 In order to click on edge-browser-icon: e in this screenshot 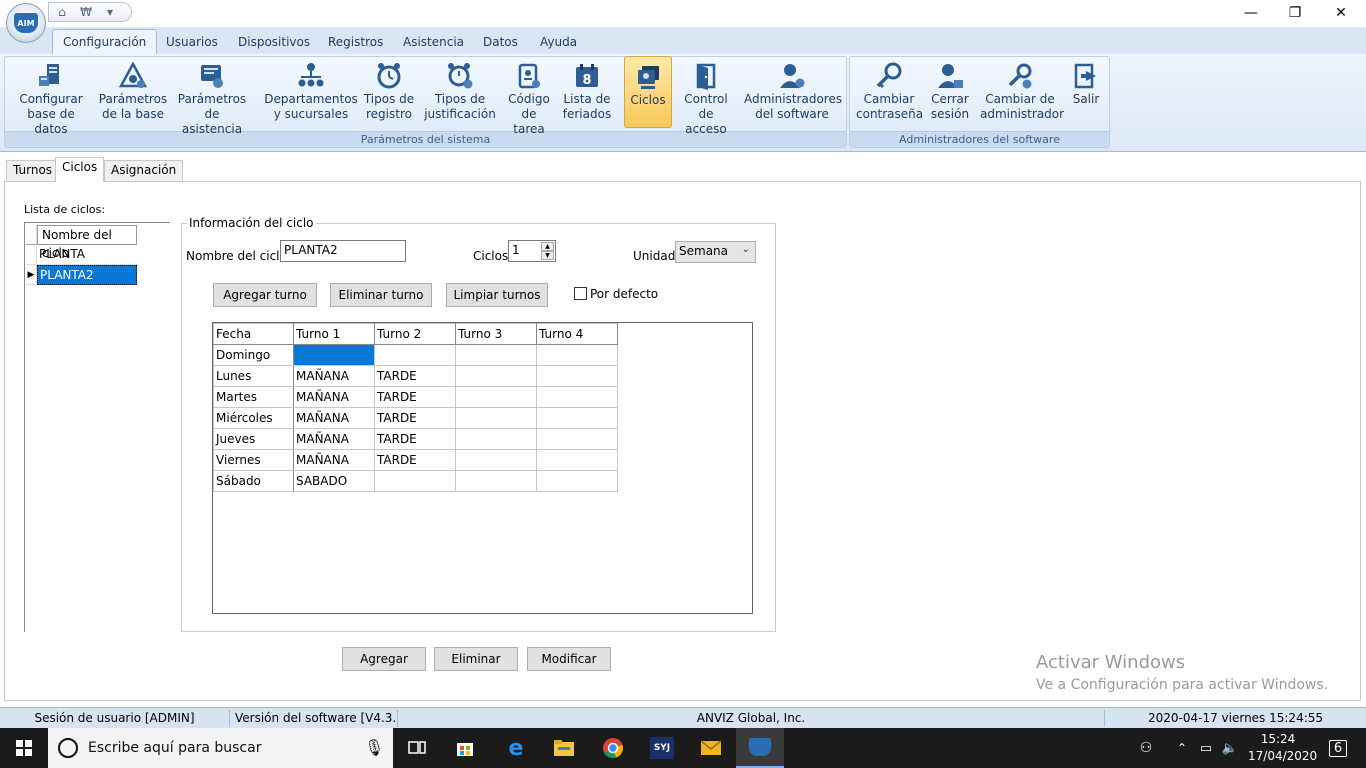, I will do `click(516, 748)`.